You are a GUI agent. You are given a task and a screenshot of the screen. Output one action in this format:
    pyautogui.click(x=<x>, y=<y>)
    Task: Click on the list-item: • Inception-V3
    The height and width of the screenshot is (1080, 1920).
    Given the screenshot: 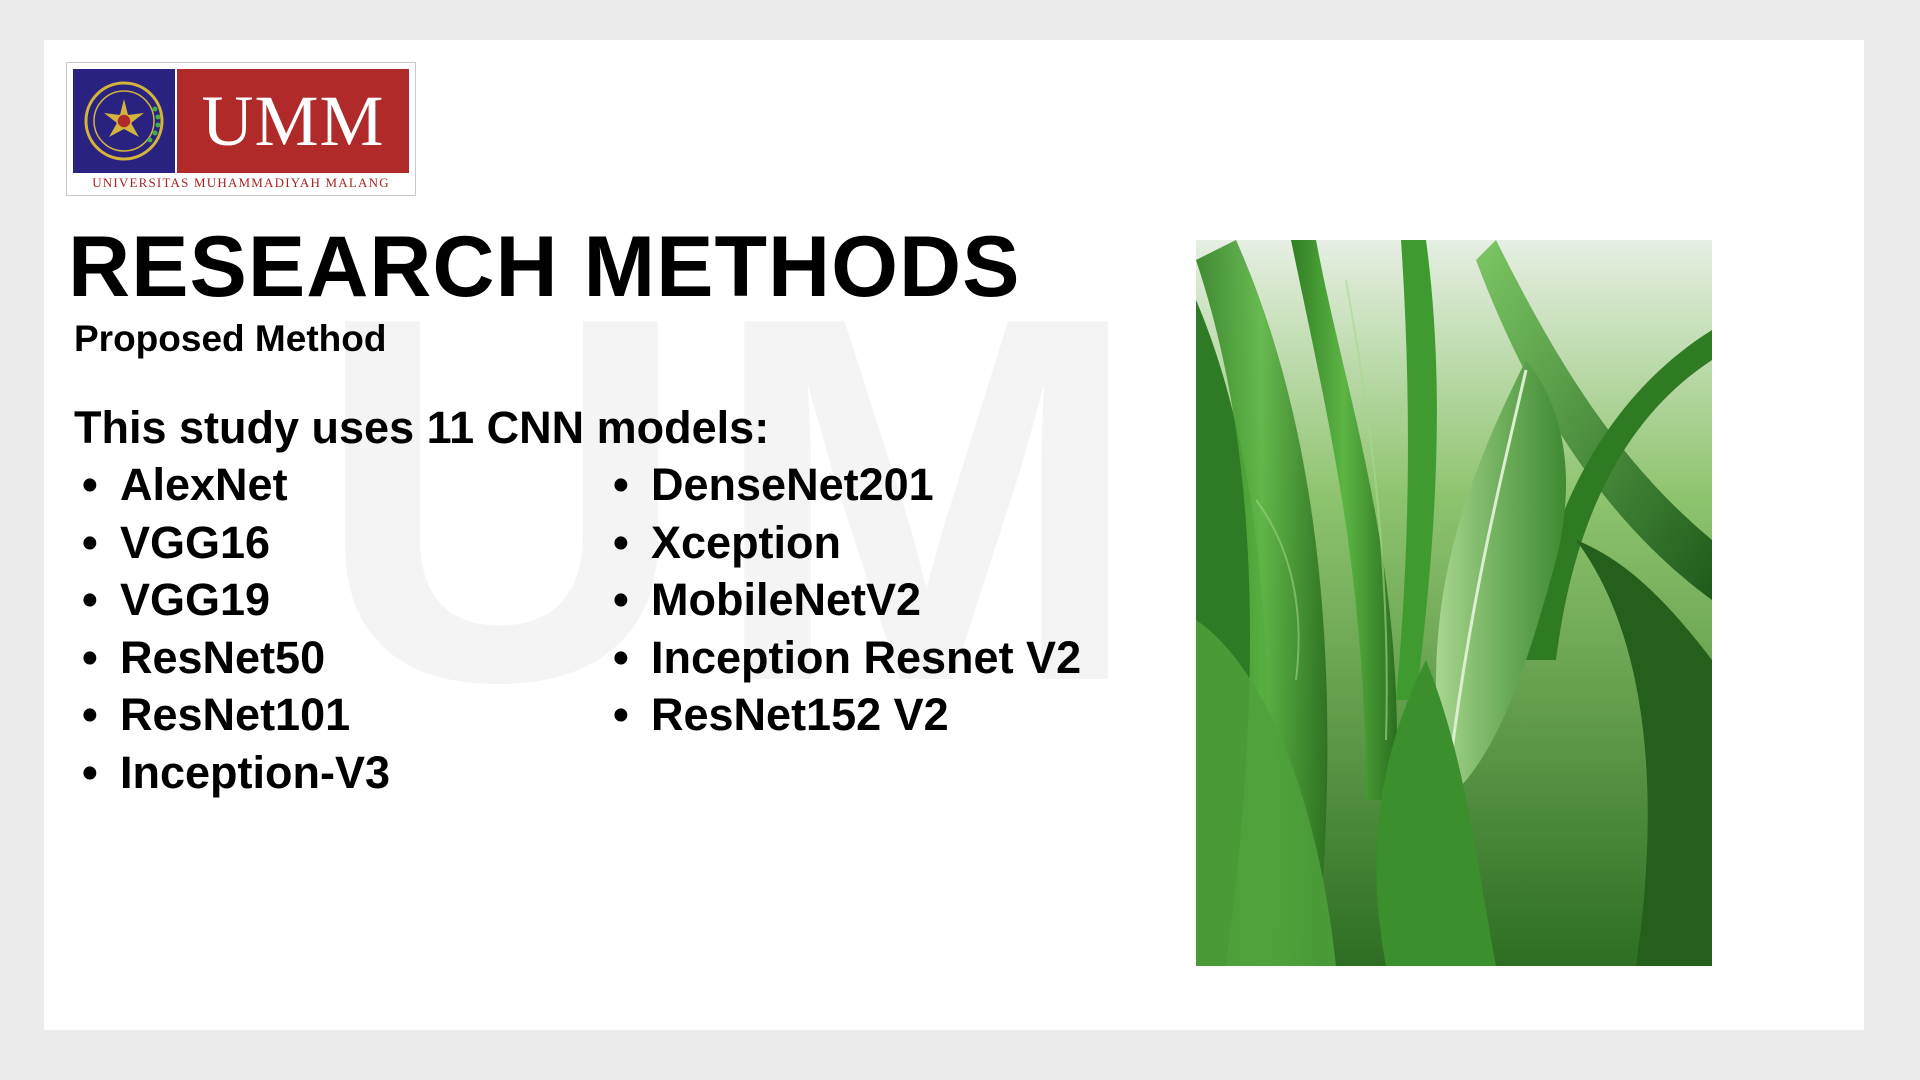 What is the action you would take?
    pyautogui.click(x=236, y=773)
    